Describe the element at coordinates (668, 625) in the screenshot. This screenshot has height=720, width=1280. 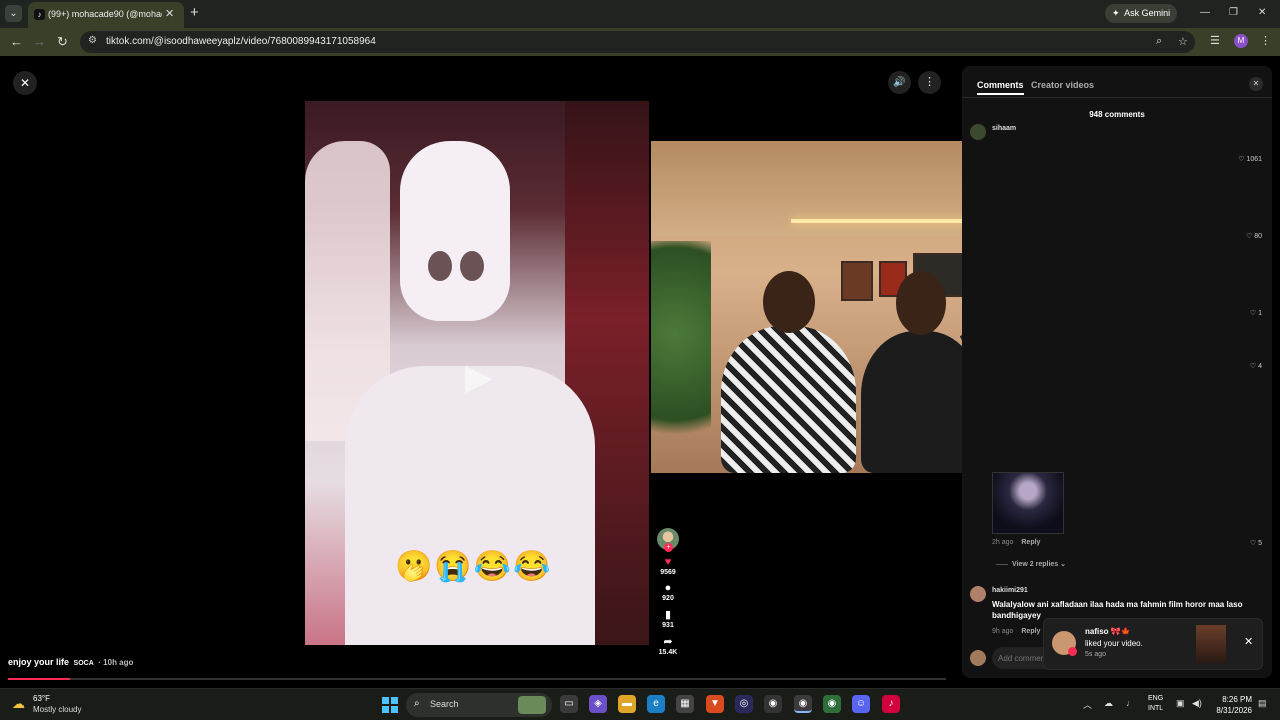
I see `save-count: 931` at that location.